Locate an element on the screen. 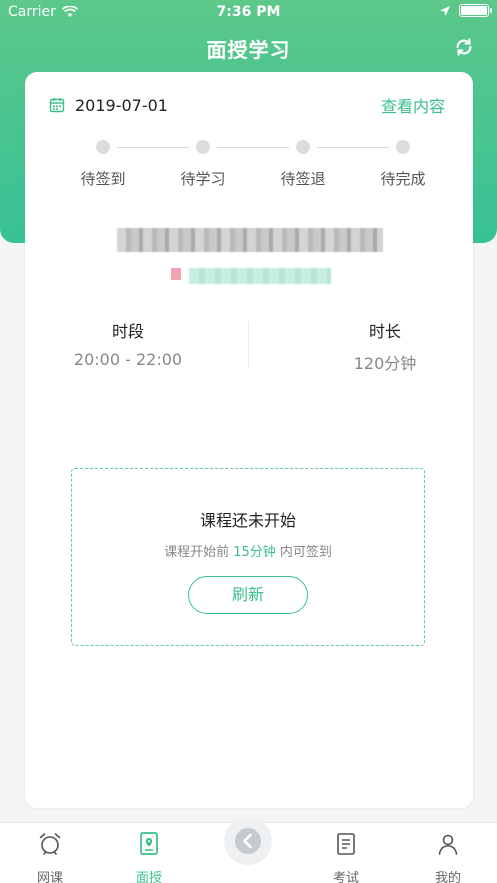  calendar-icon is located at coordinates (57, 105).